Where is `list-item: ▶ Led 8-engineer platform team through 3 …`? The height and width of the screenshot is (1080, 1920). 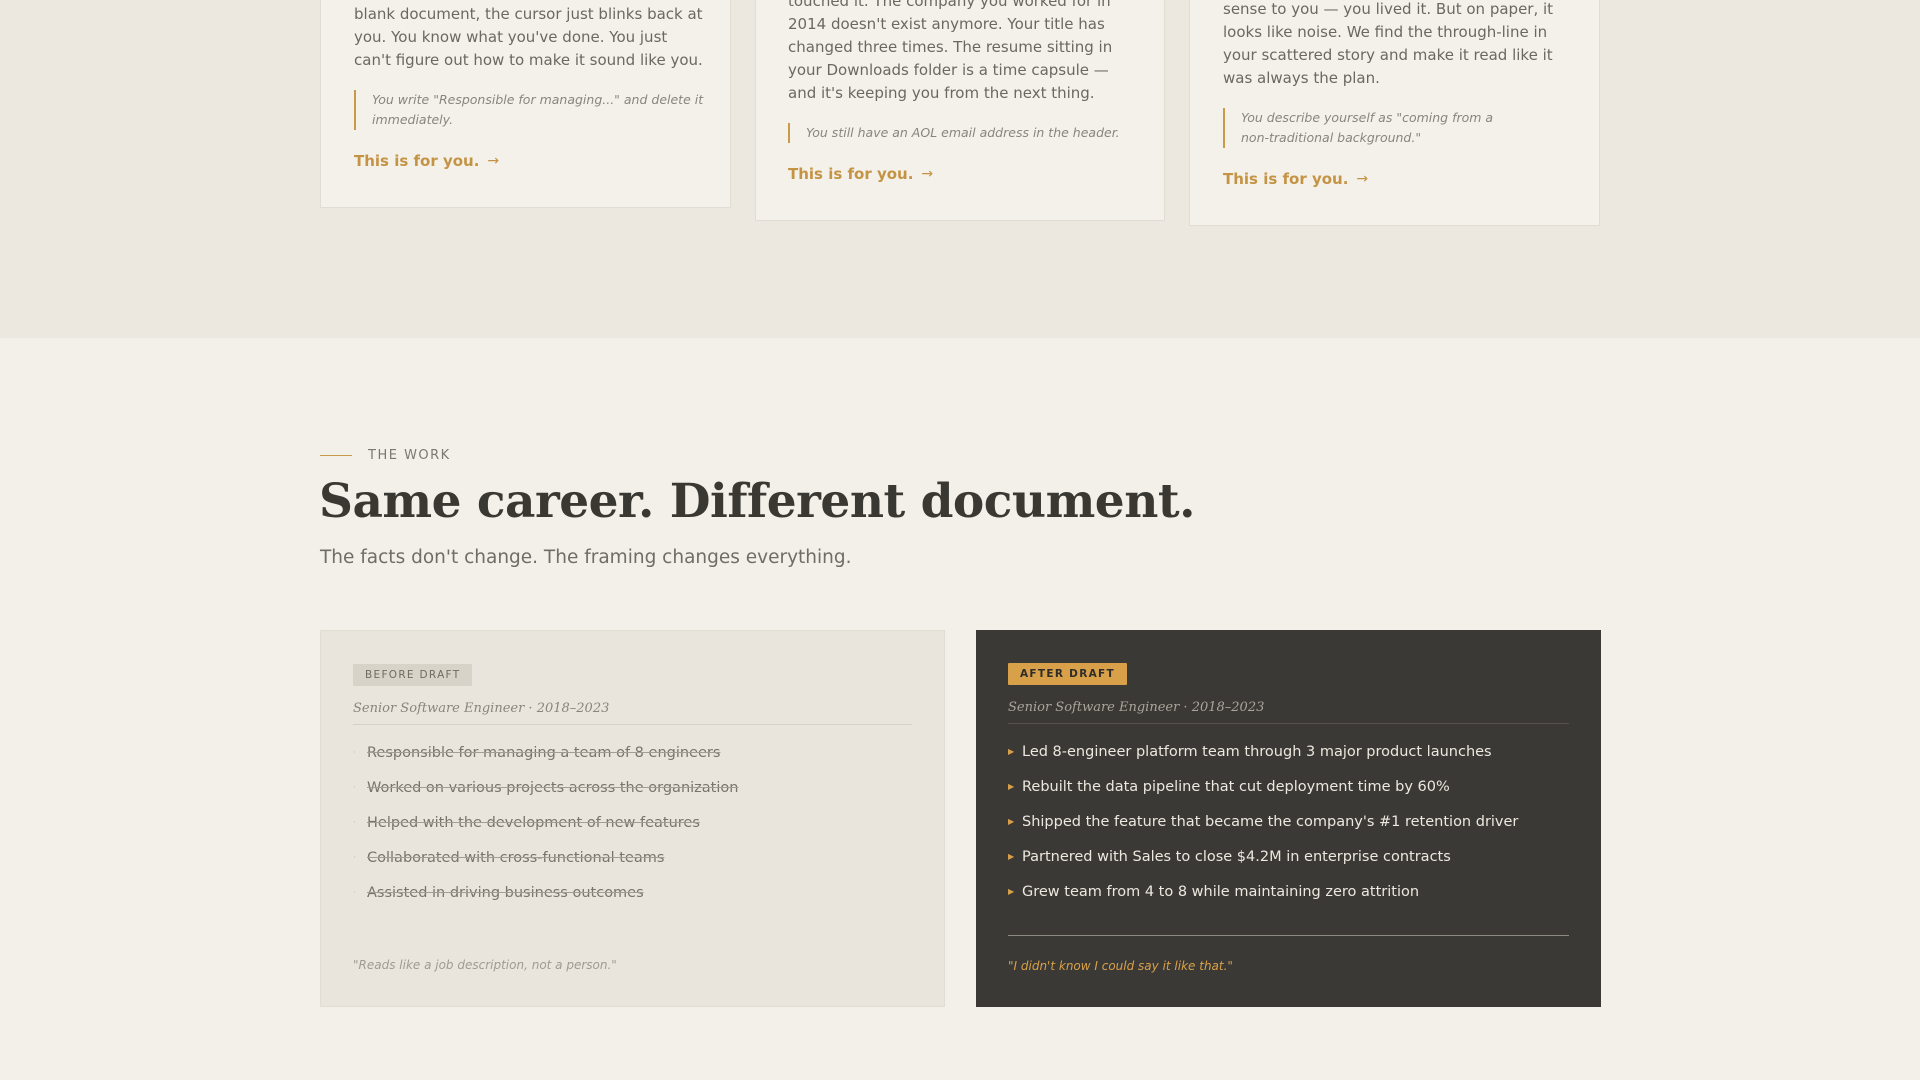
list-item: ▶ Led 8-engineer platform team through 3 … is located at coordinates (1250, 751).